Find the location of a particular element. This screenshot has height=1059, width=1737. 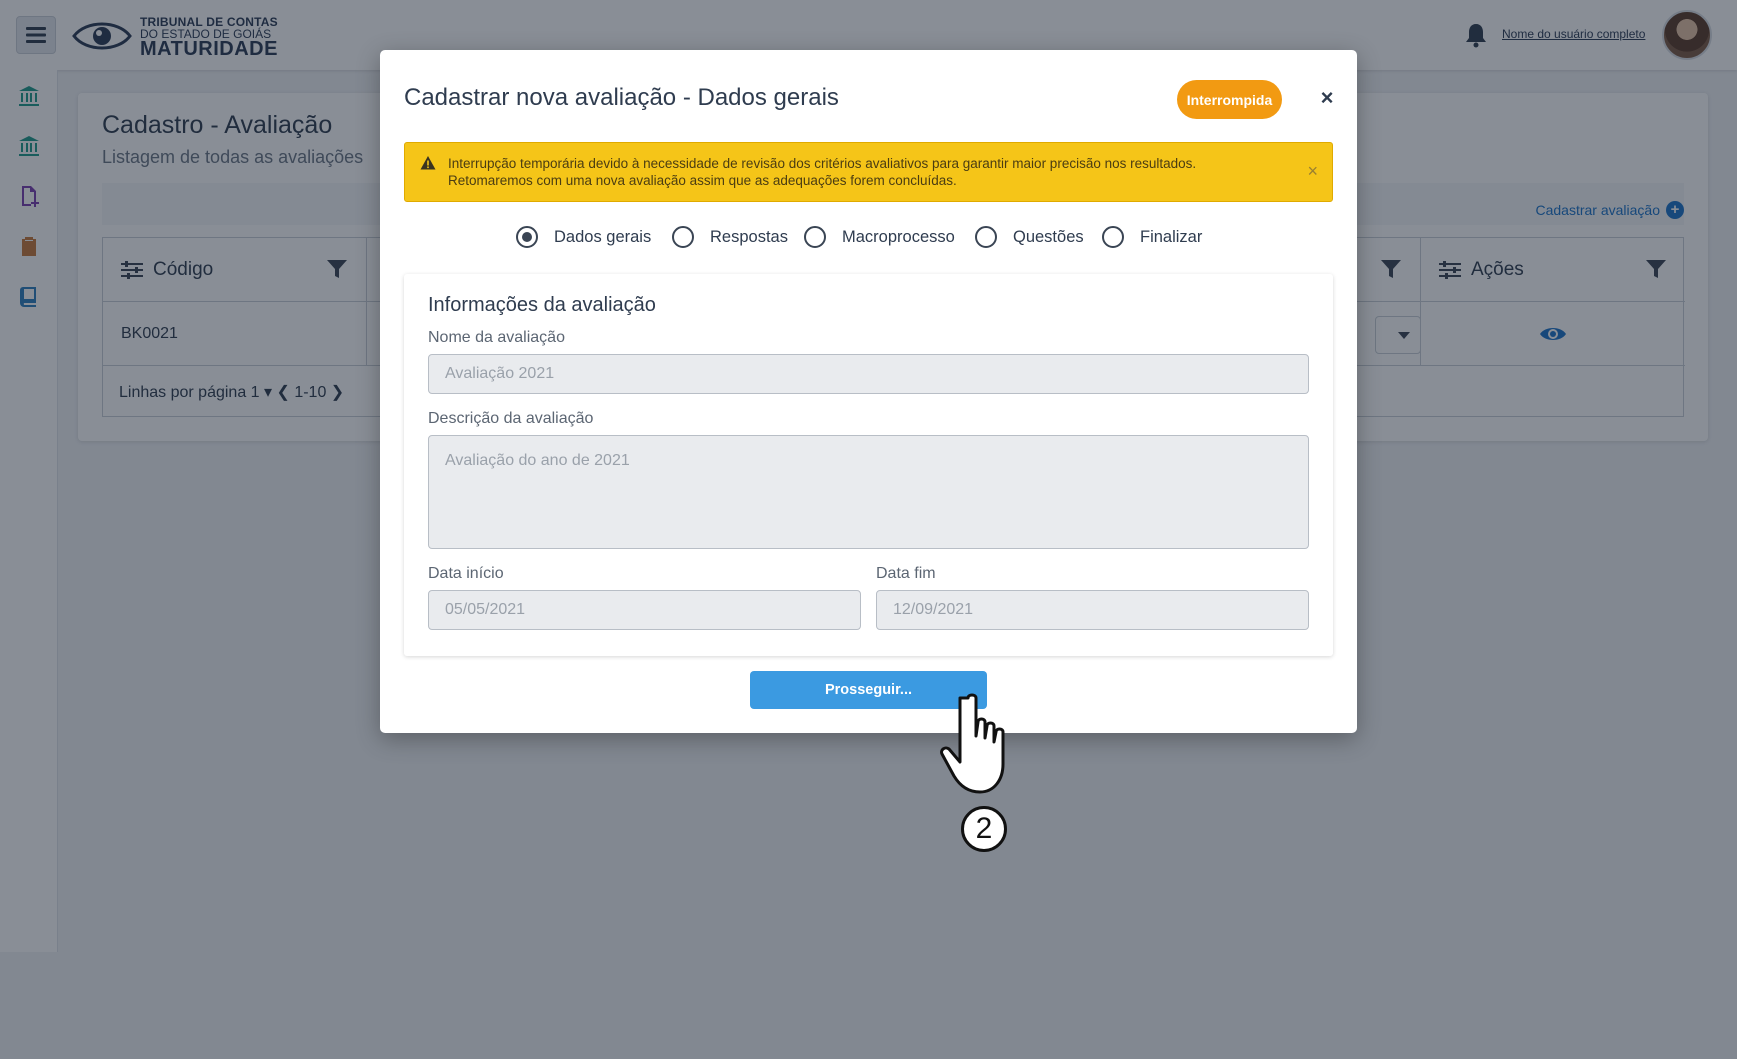

status-badge: Interrompida is located at coordinates (1229, 99).